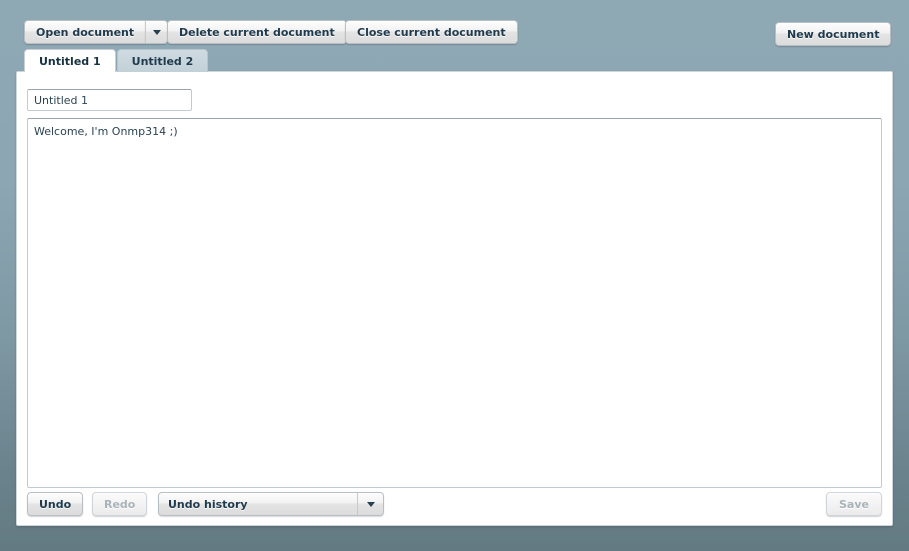  Describe the element at coordinates (431, 32) in the screenshot. I see `close-current-document-button: Close current document` at that location.